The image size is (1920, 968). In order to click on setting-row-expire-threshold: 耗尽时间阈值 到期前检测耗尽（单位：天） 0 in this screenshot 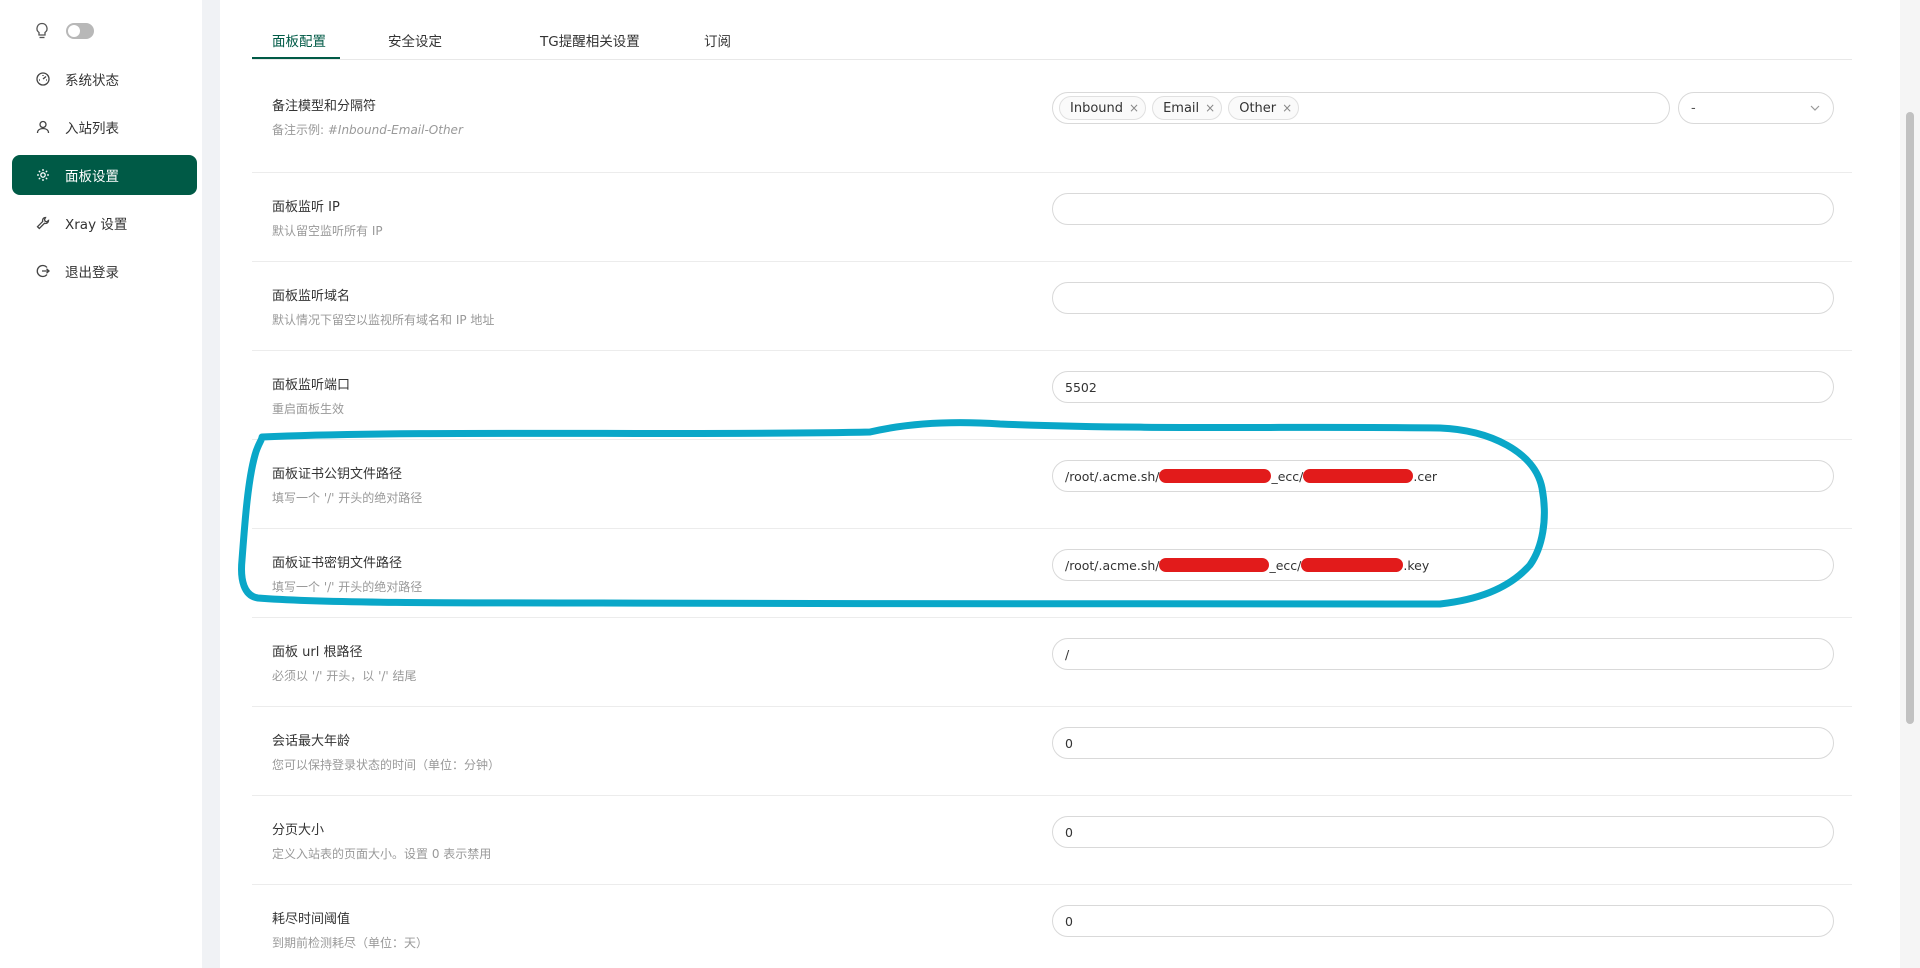, I will do `click(1052, 926)`.